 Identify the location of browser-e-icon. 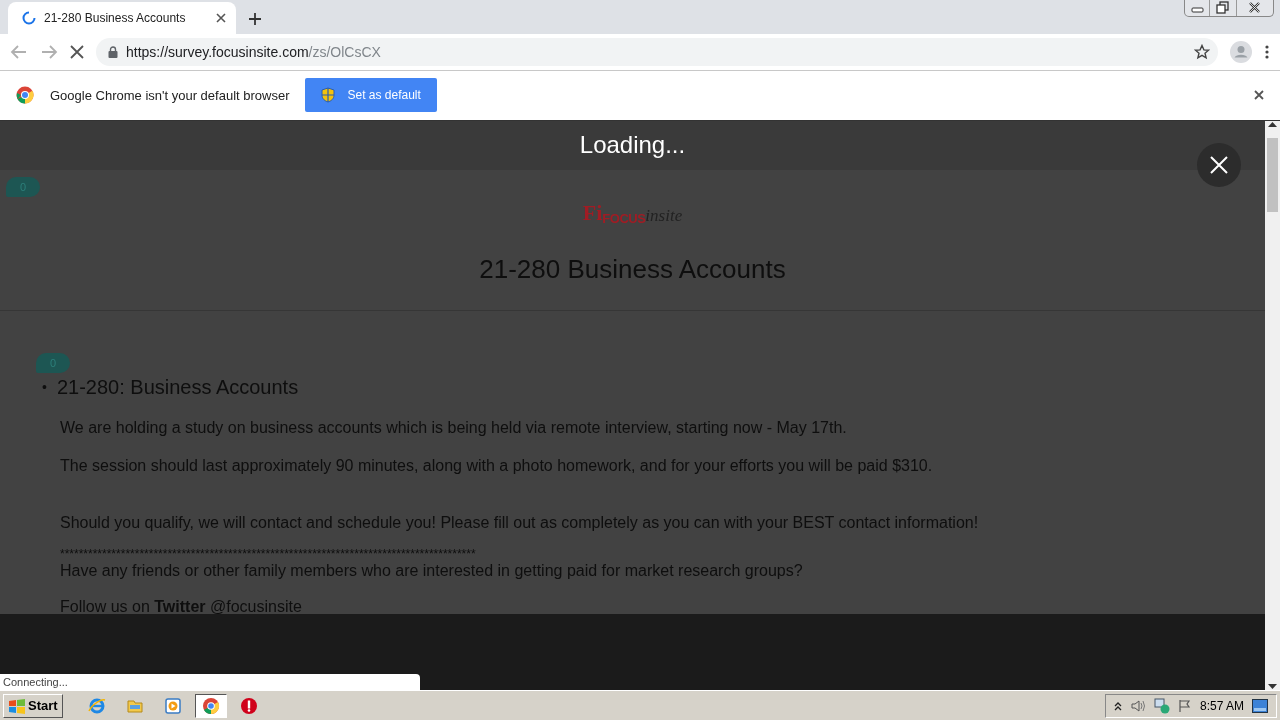
(96, 705).